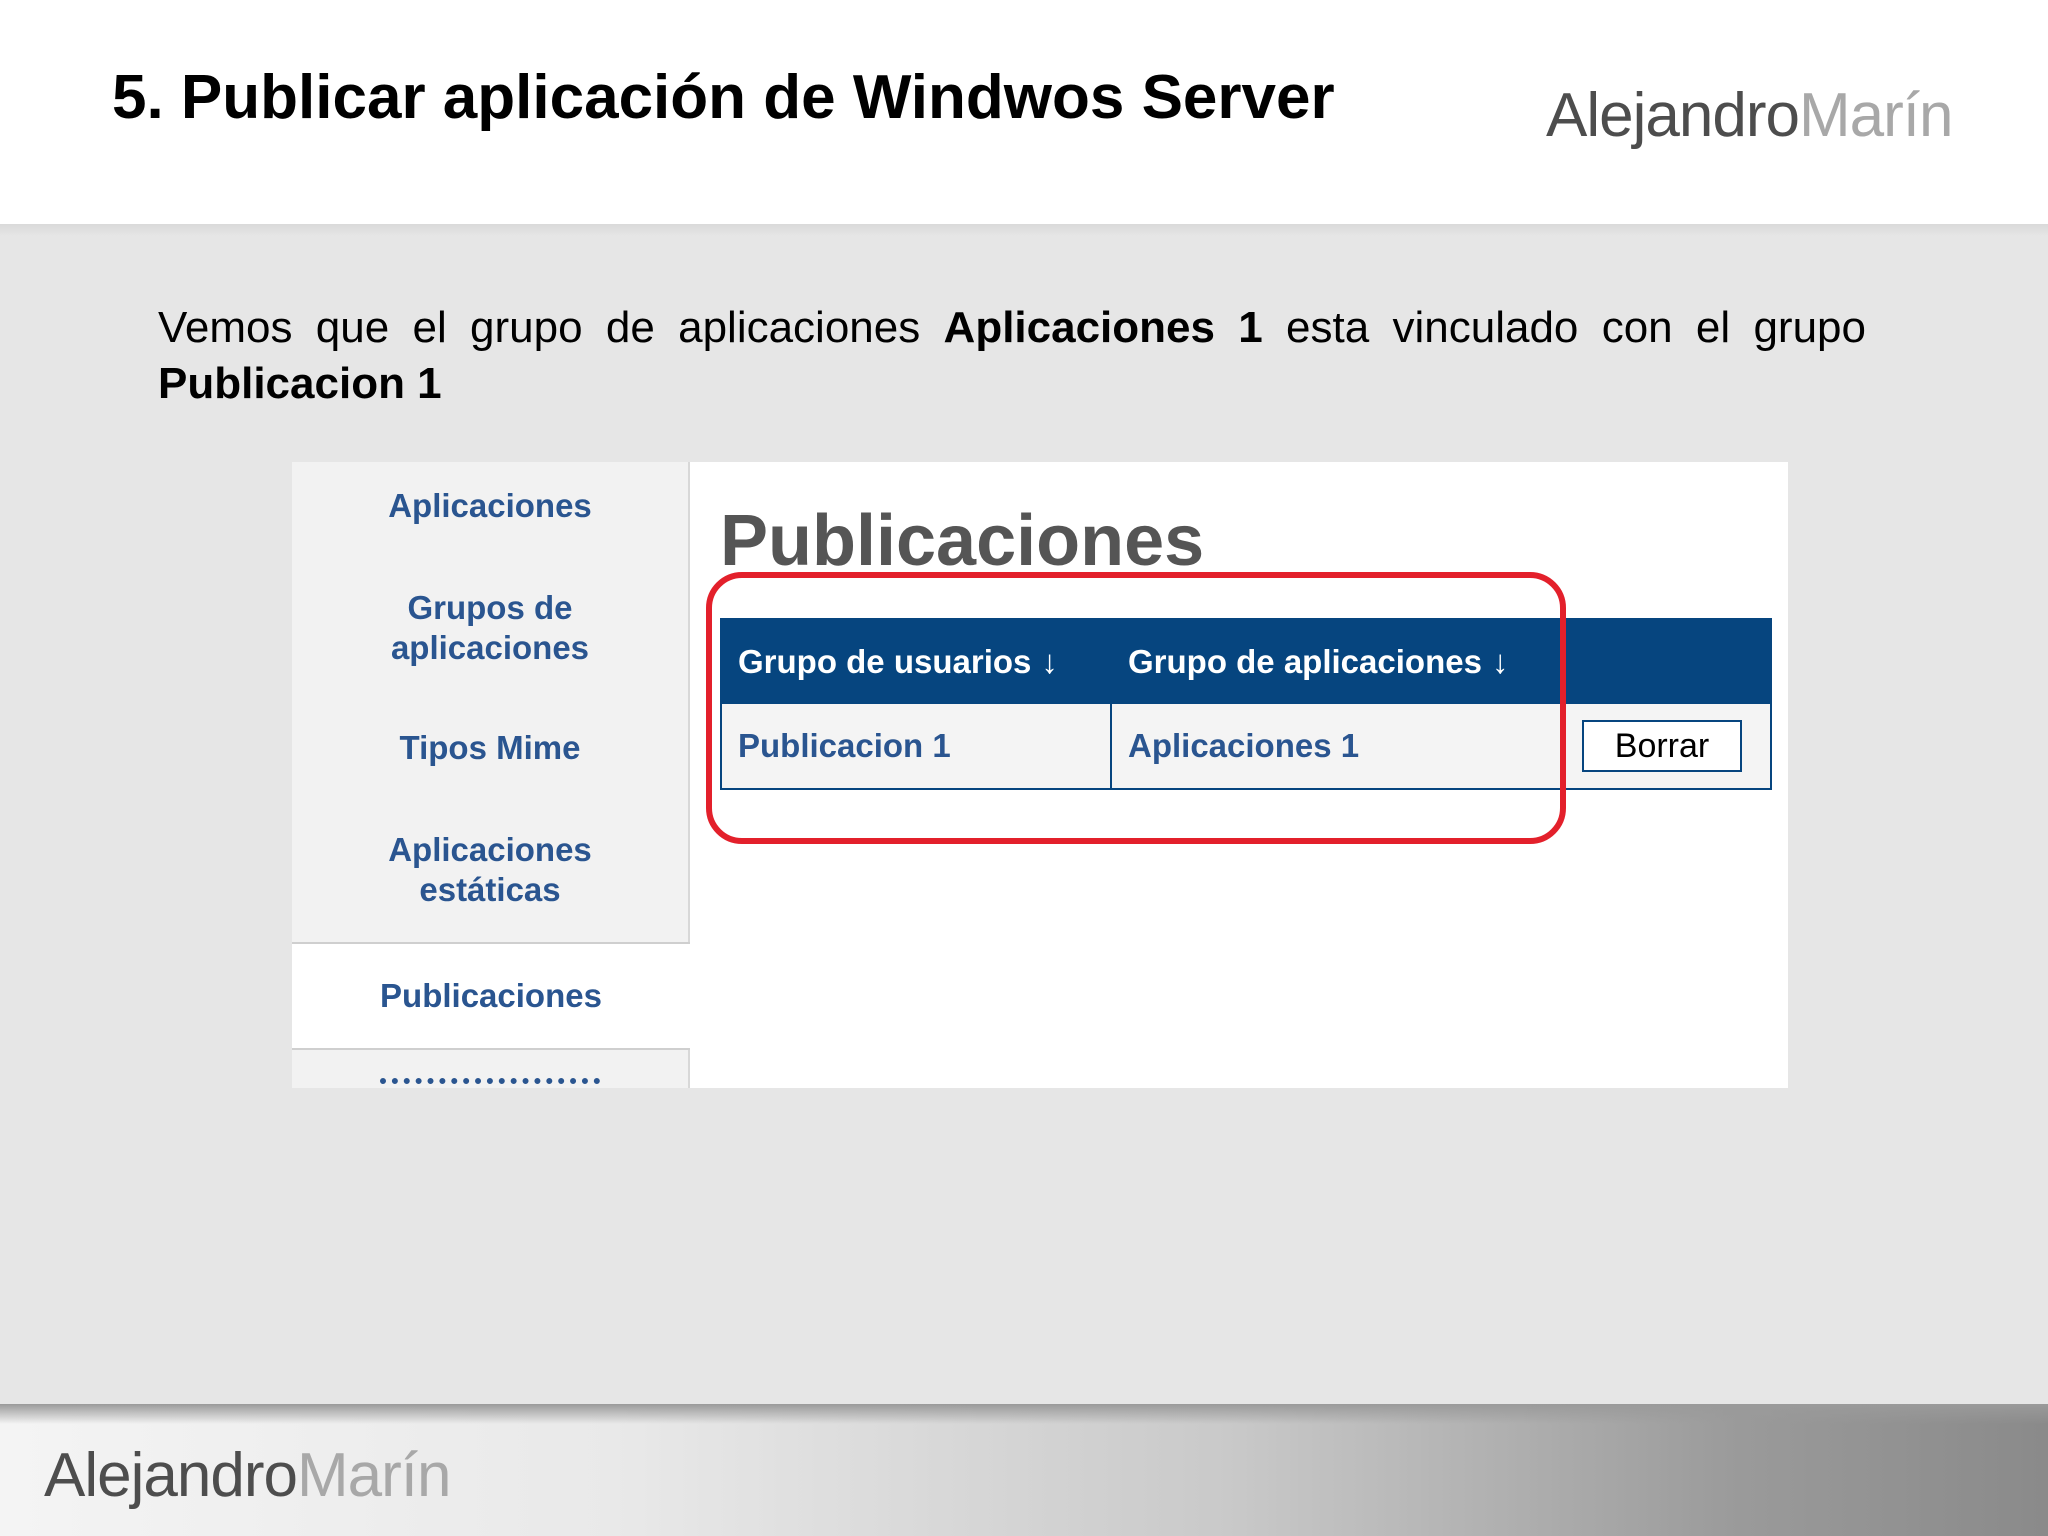  I want to click on sidebar-item-cut-off, so click(490, 1081).